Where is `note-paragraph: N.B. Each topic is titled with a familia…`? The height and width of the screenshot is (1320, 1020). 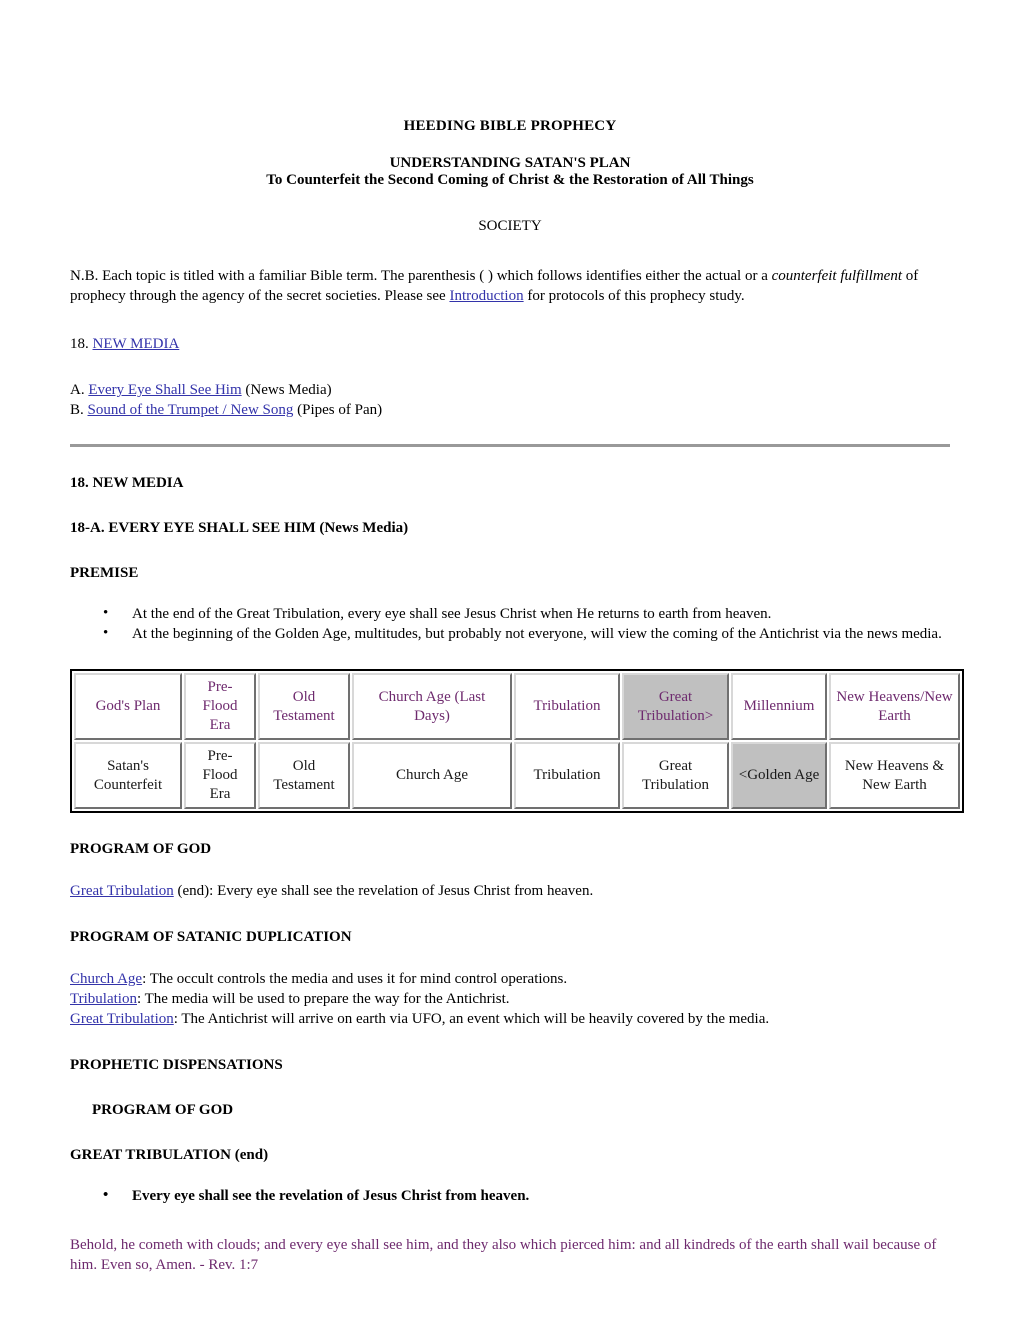
note-paragraph: N.B. Each topic is titled with a familia… is located at coordinates (510, 286).